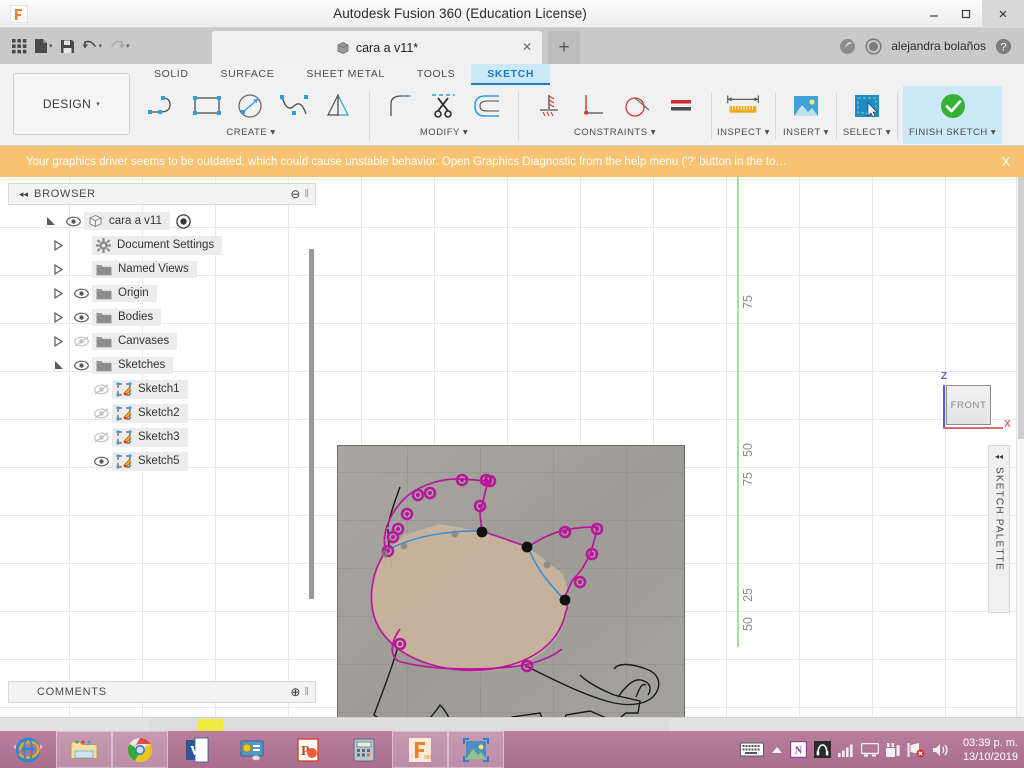  What do you see at coordinates (777, 750) in the screenshot?
I see `show-hidden-icons-icon` at bounding box center [777, 750].